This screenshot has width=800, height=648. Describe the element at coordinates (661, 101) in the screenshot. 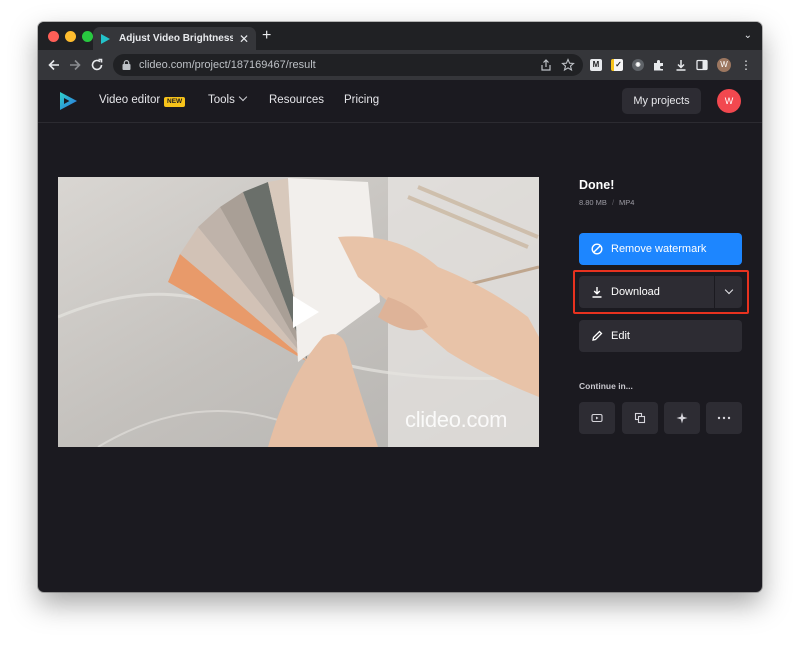

I see `my-projects-button: My projects` at that location.